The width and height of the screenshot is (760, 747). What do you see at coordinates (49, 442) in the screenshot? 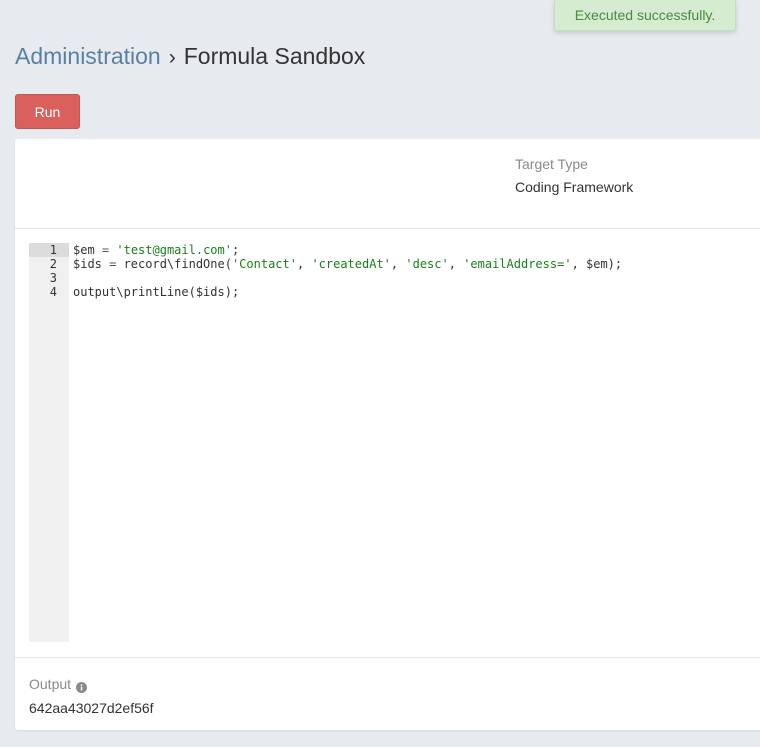
I see `editor-gutter: 1234` at bounding box center [49, 442].